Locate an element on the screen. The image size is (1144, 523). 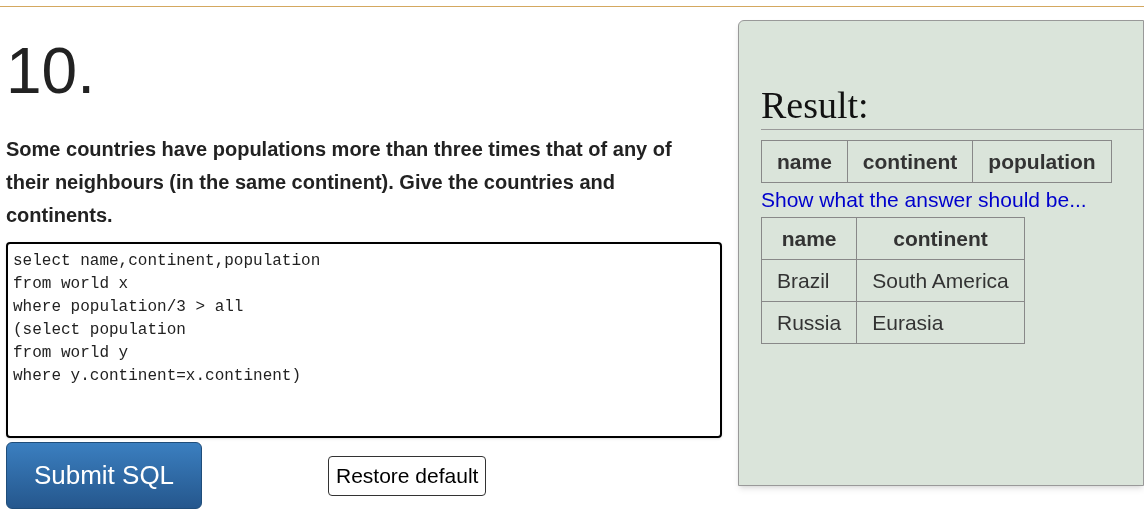
table-cell: Brazil is located at coordinates (809, 280).